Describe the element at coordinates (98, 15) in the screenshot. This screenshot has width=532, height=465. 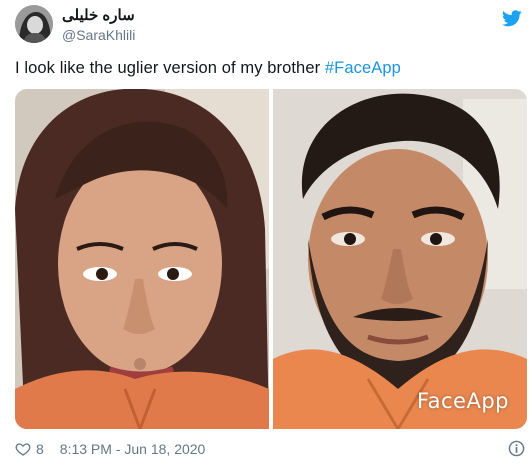
I see `author-display-name: ساره خلیلی` at that location.